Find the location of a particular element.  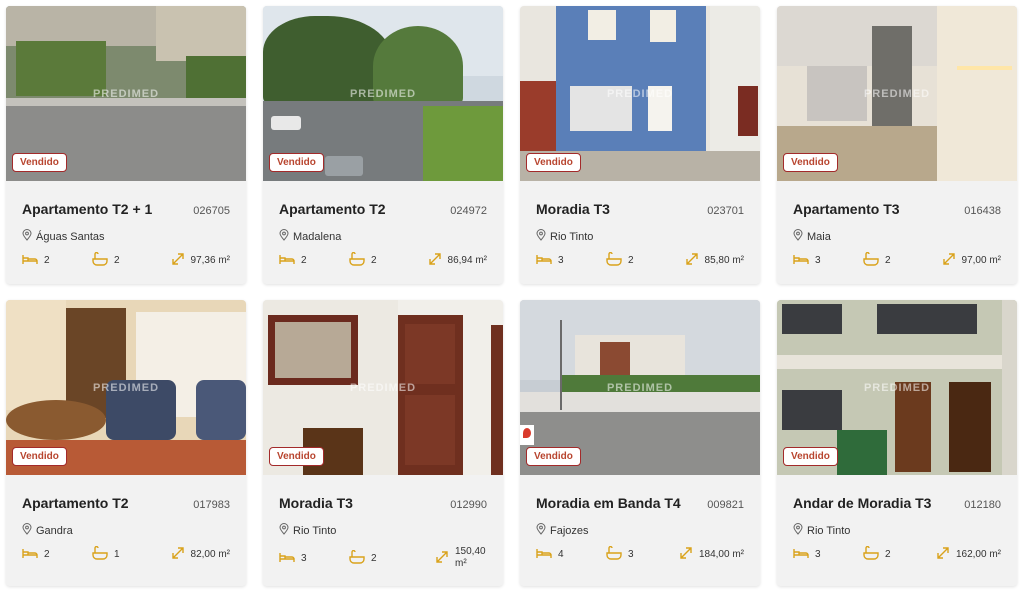

listing-location: Maia is located at coordinates (819, 236).